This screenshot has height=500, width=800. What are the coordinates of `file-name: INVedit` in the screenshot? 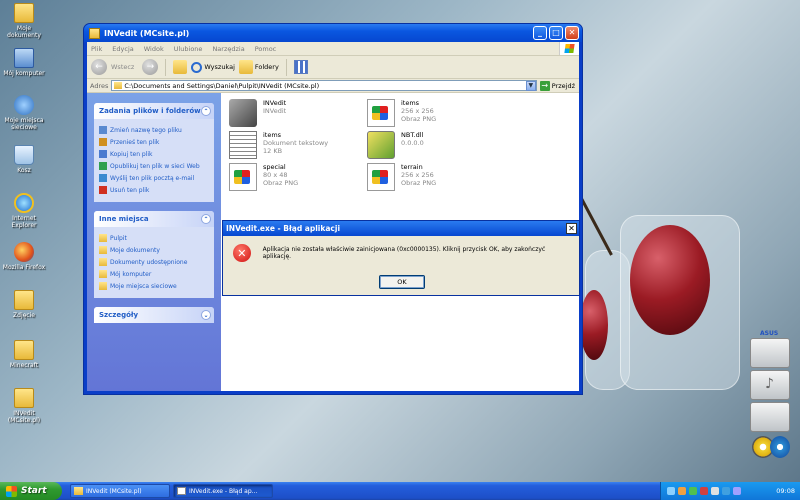 It's located at (275, 103).